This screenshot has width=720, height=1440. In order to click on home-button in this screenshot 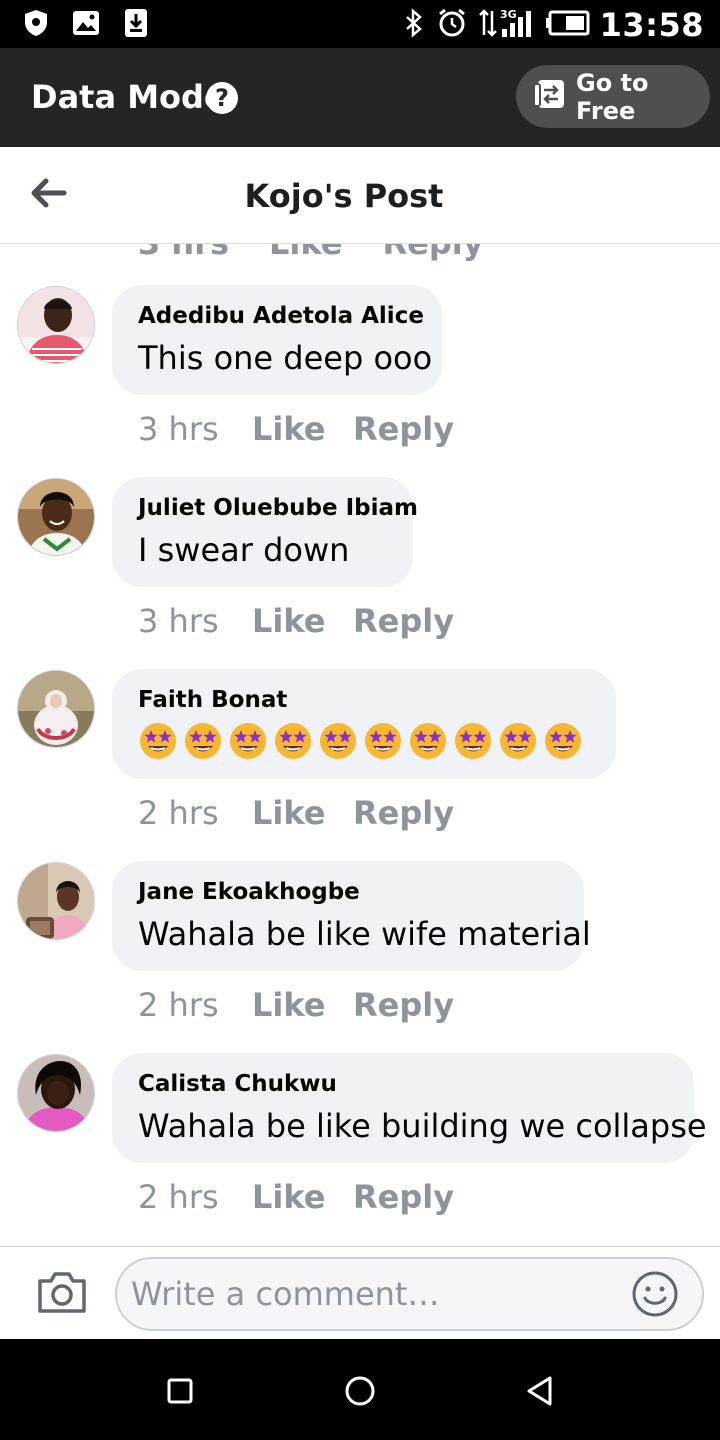, I will do `click(360, 1391)`.